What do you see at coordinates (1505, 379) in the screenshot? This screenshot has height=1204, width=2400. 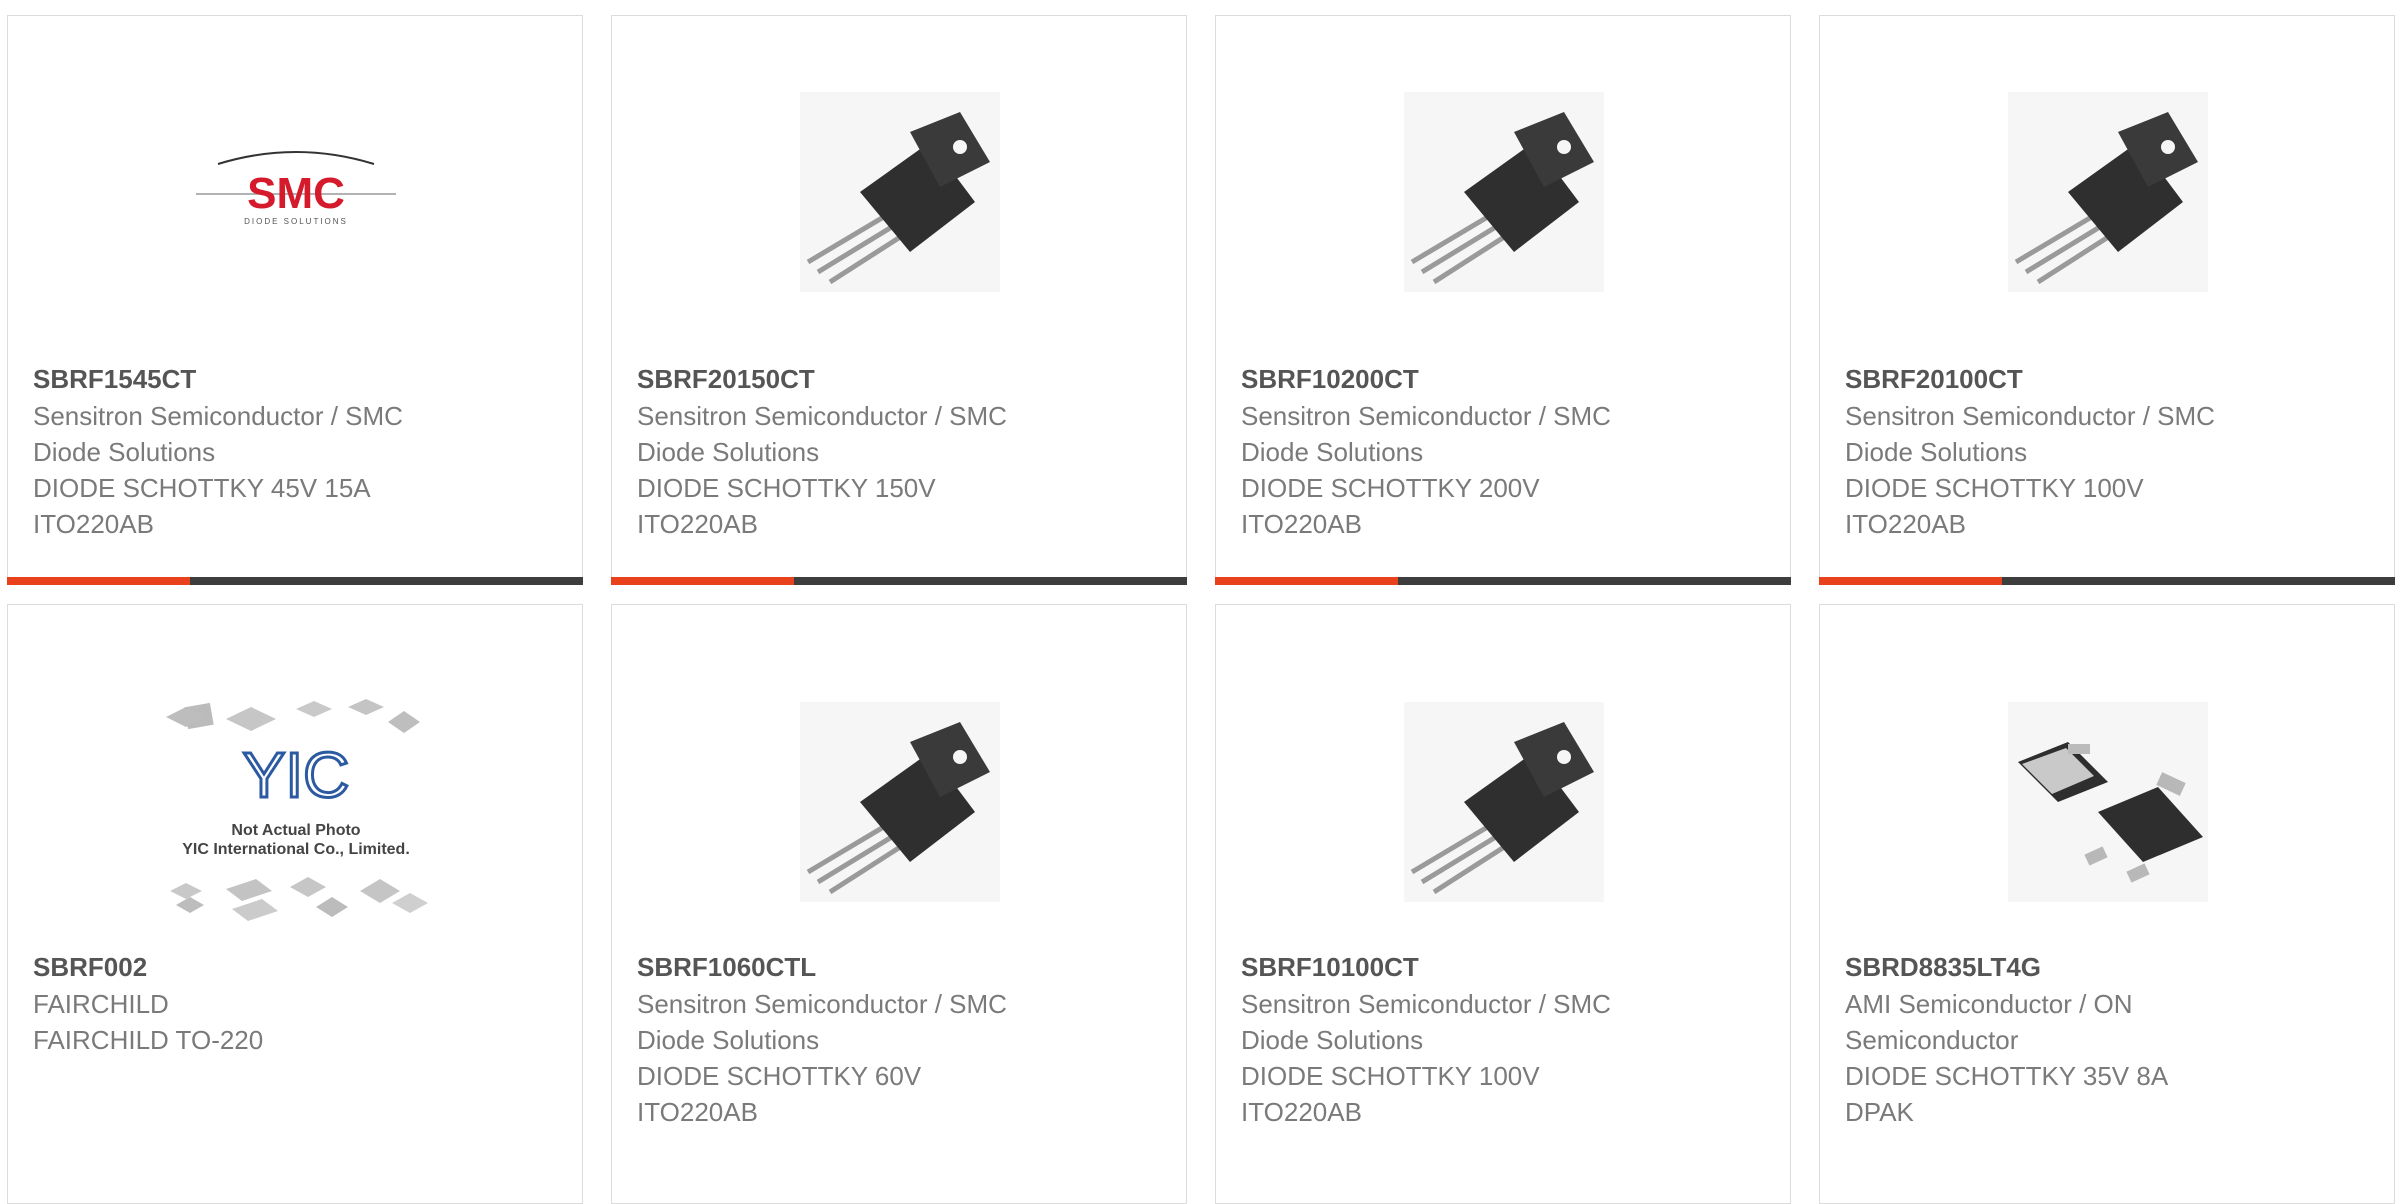 I see `part-number: SBRF10200CT` at bounding box center [1505, 379].